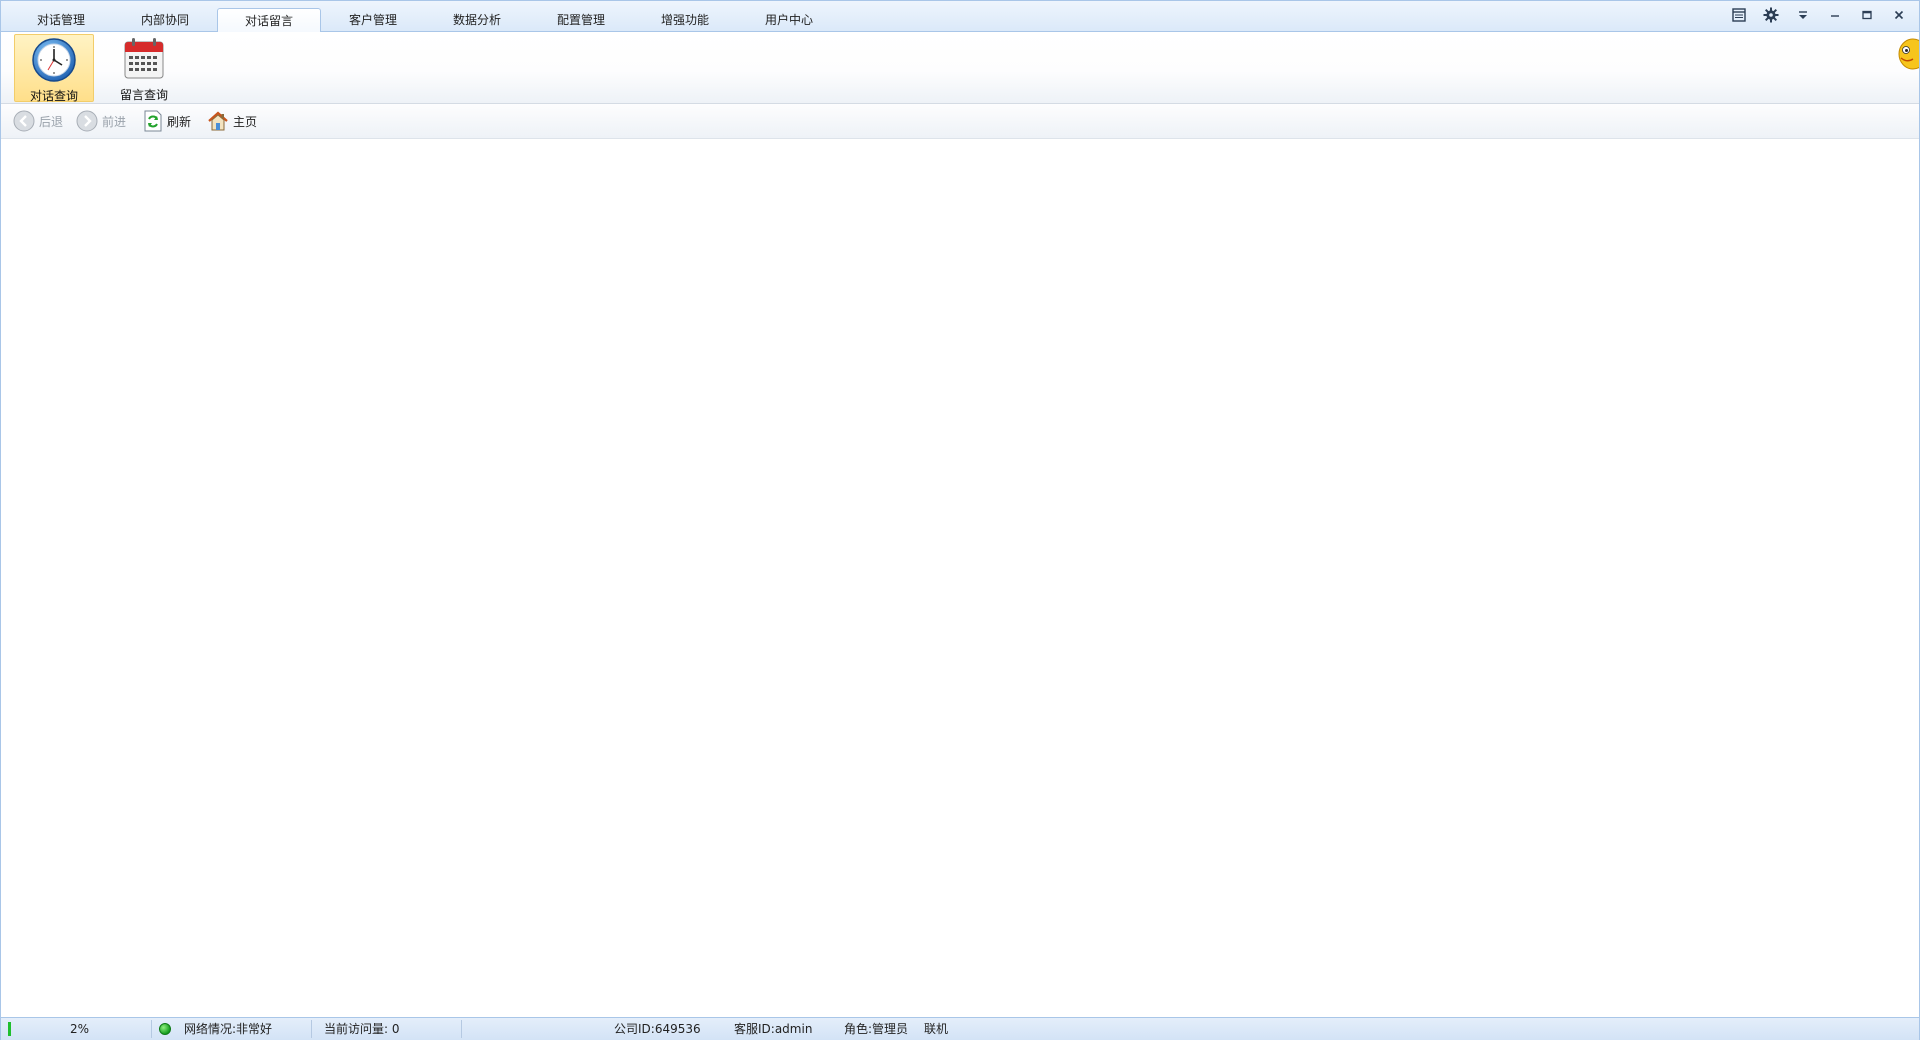 The width and height of the screenshot is (1920, 1040). I want to click on dropdown-icon, so click(1803, 15).